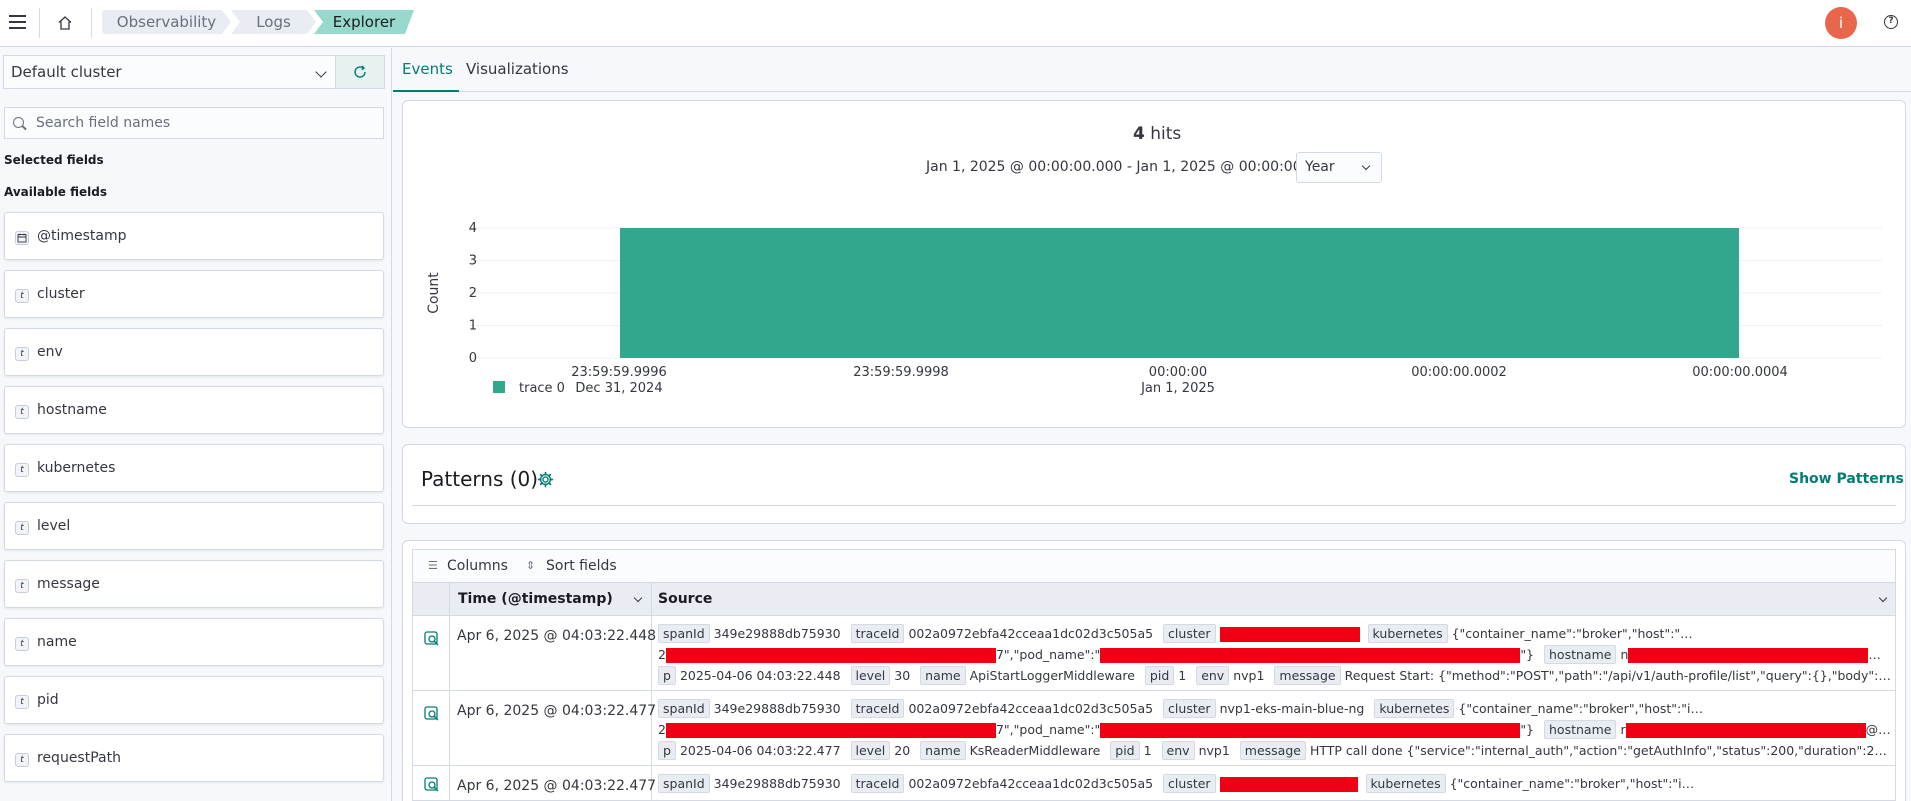 Image resolution: width=1911 pixels, height=801 pixels. I want to click on legend-label: trace 0, so click(542, 388).